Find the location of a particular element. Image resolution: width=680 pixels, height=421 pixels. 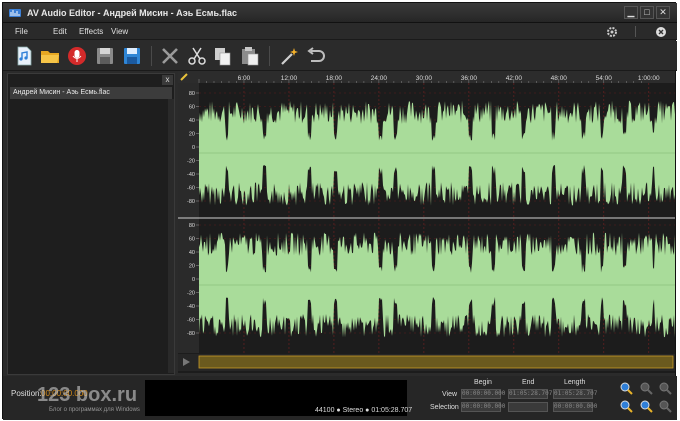

selection-end-field is located at coordinates (528, 407).